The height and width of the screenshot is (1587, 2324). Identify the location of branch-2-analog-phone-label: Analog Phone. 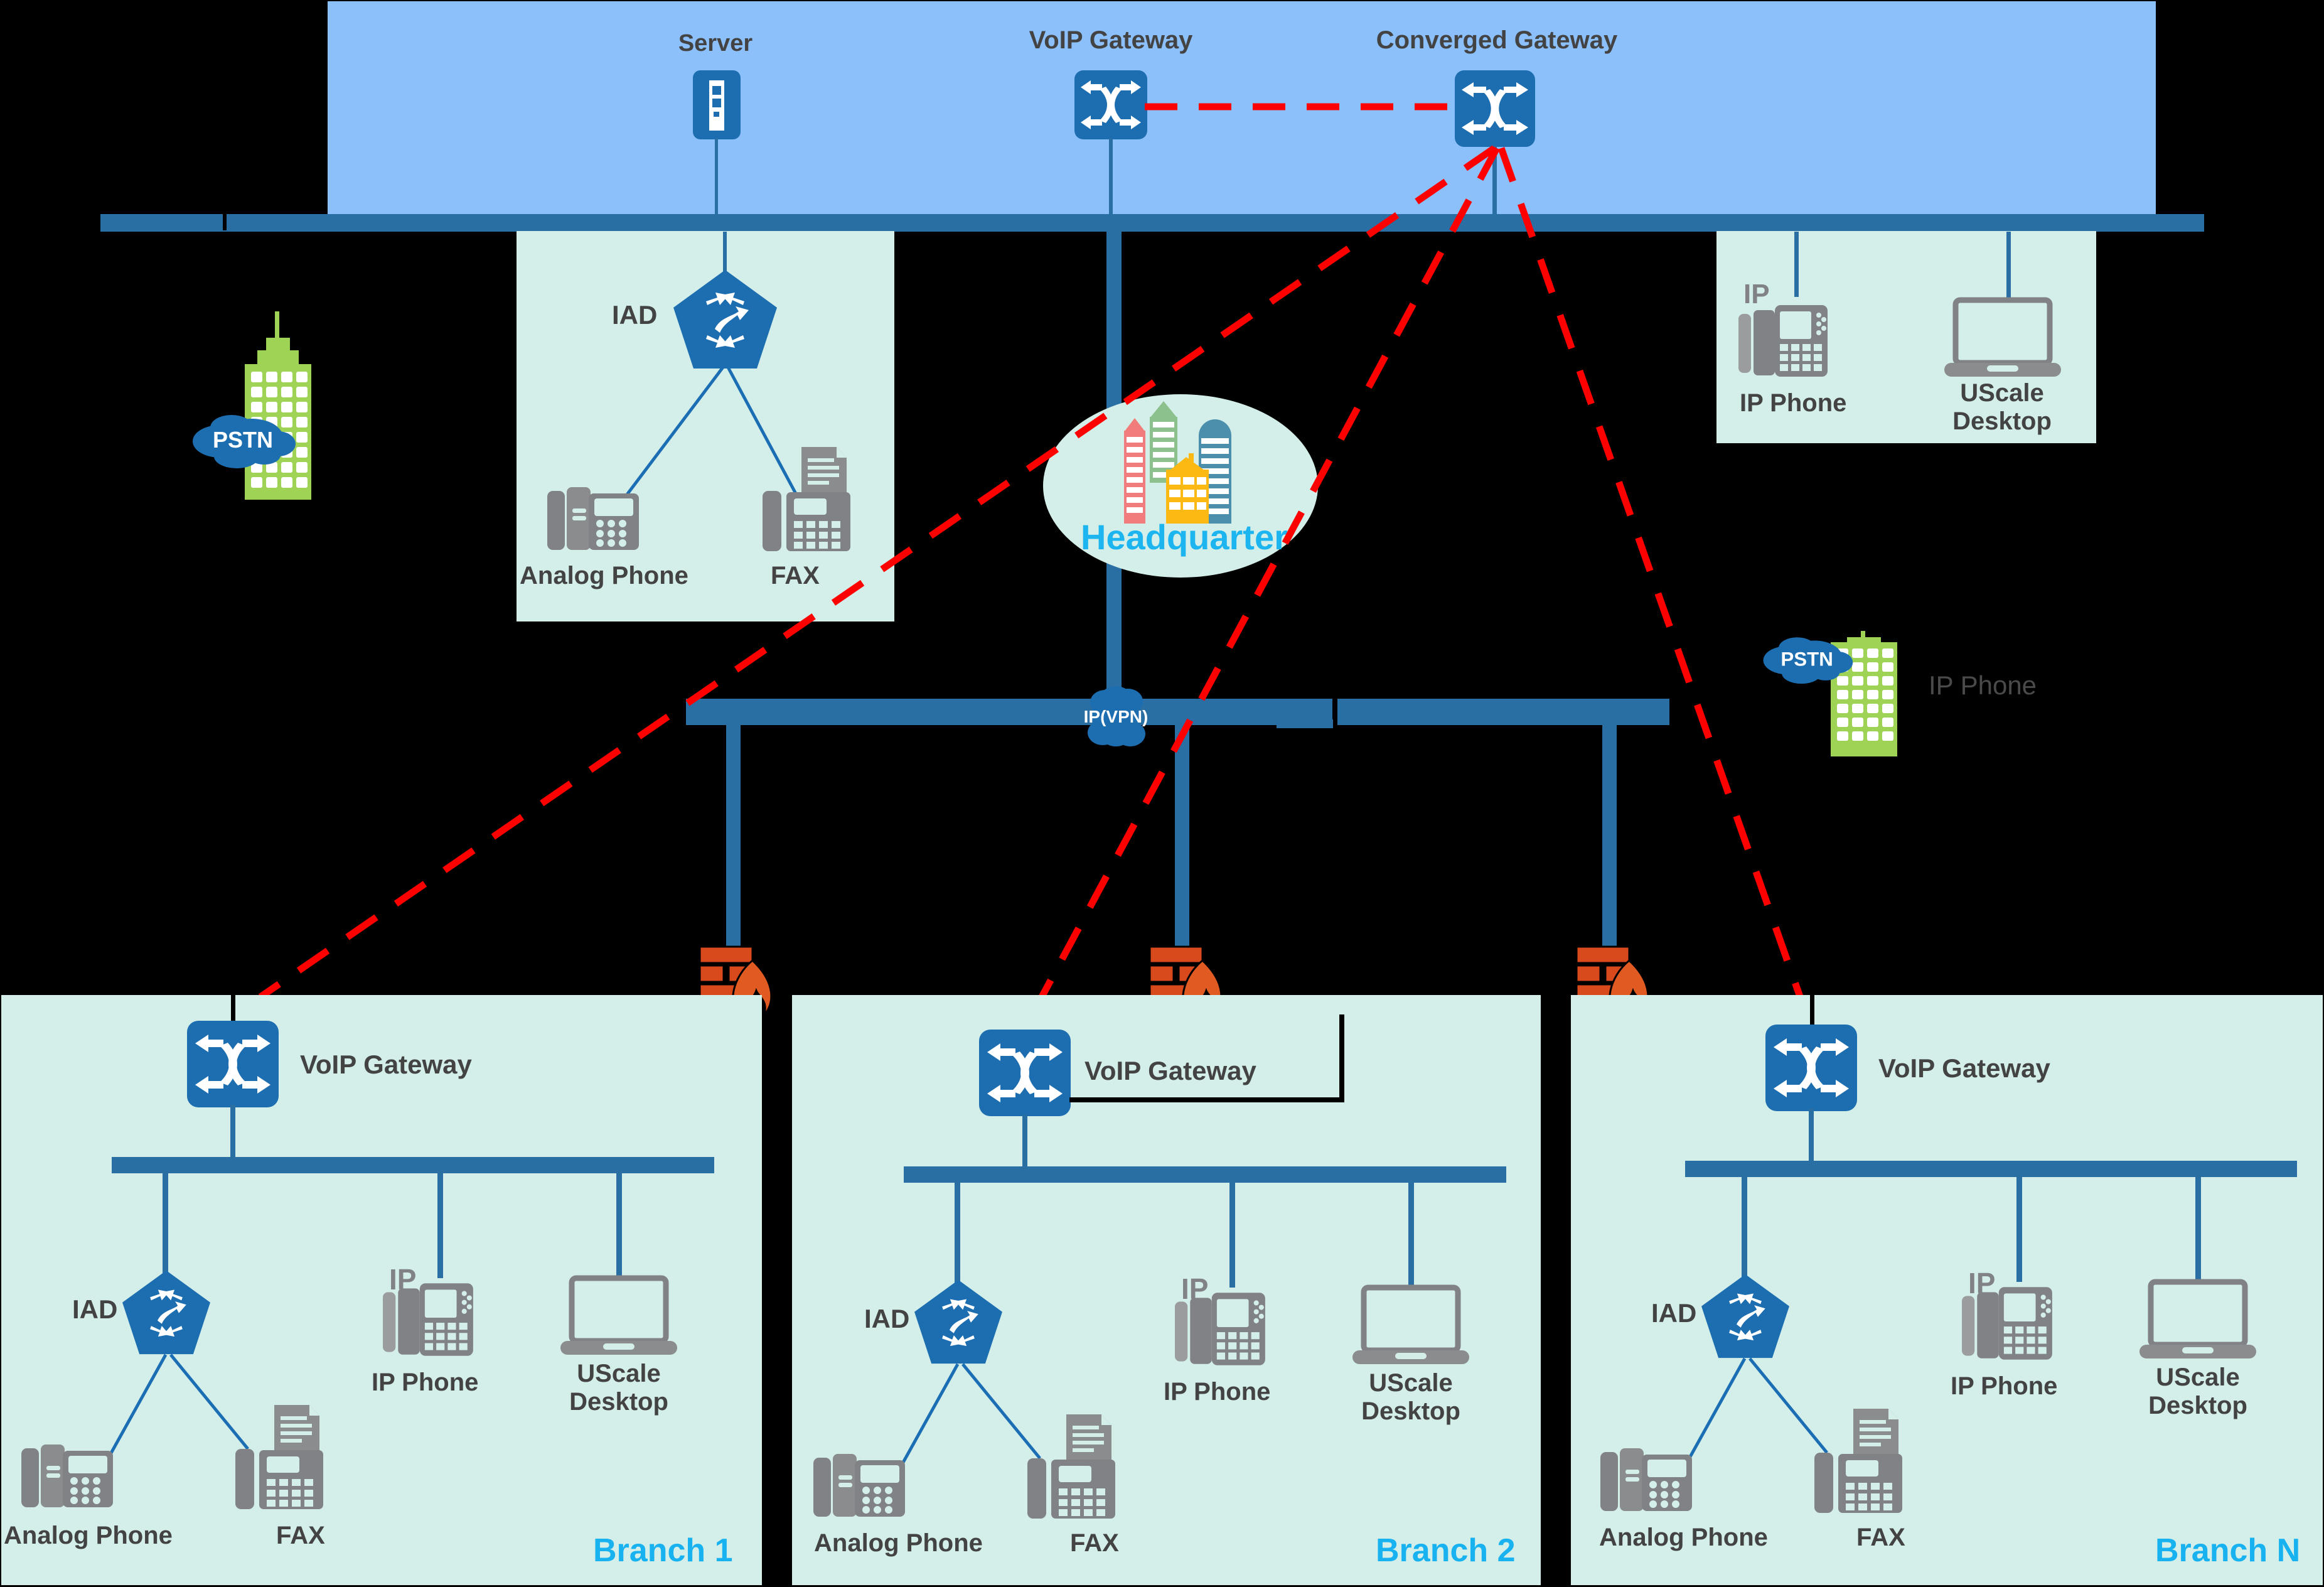
(899, 1543).